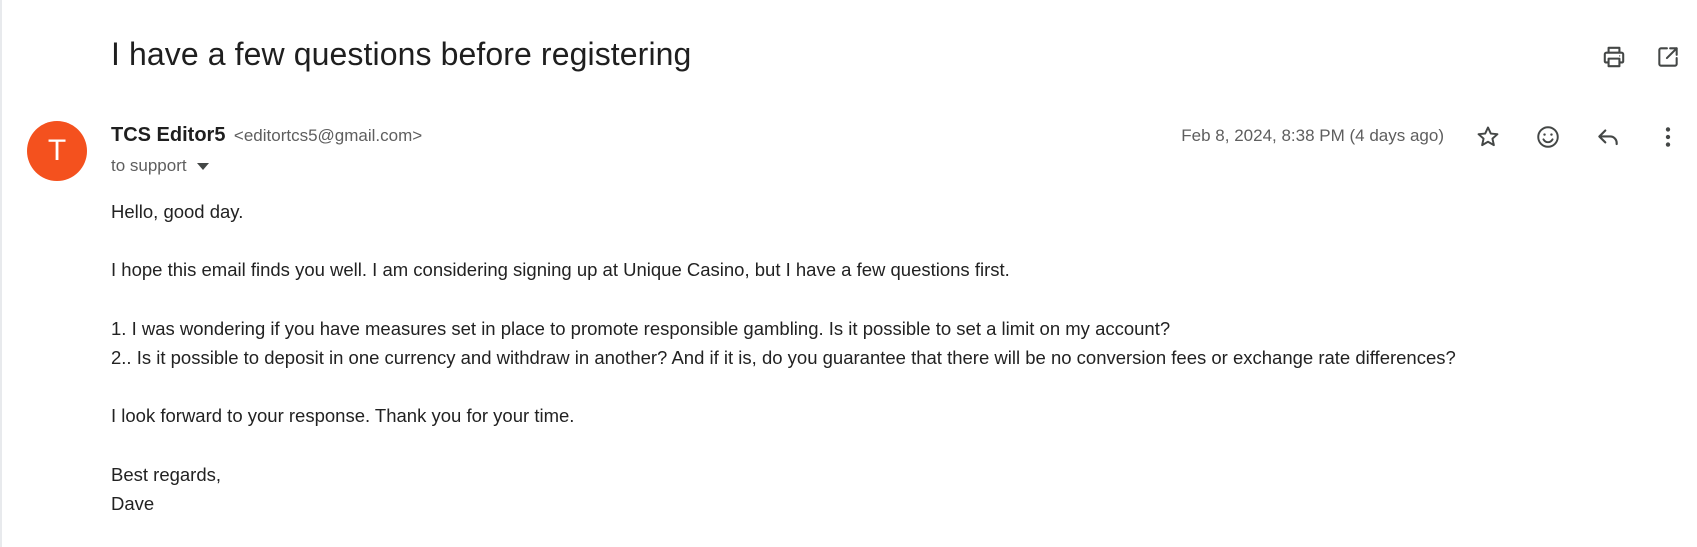 The image size is (1697, 547). I want to click on more-vertical-icon, so click(1668, 137).